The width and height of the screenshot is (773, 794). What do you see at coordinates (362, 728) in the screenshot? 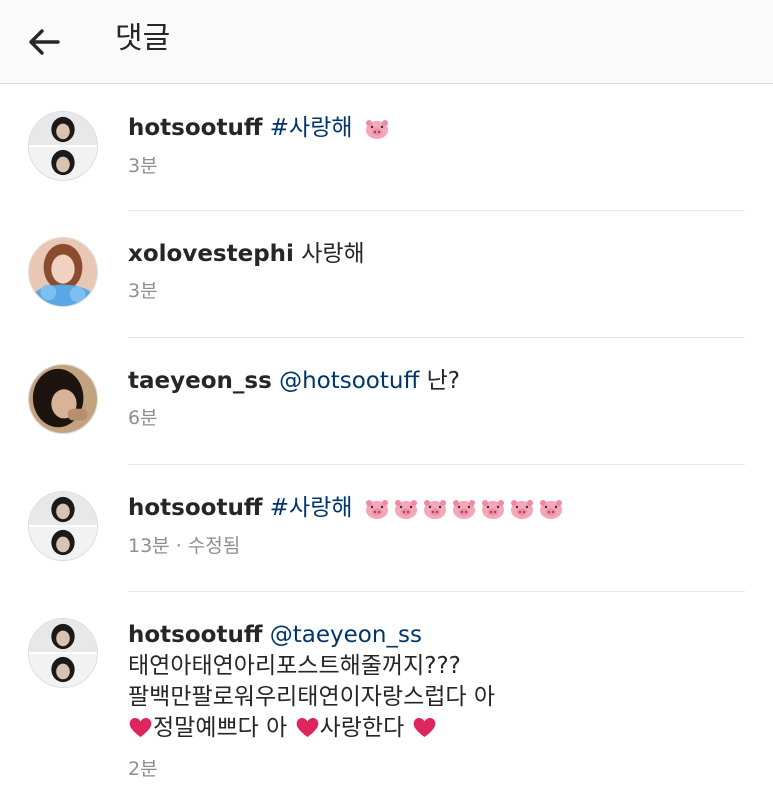
I see `comment-text-segment: 사랑한다` at bounding box center [362, 728].